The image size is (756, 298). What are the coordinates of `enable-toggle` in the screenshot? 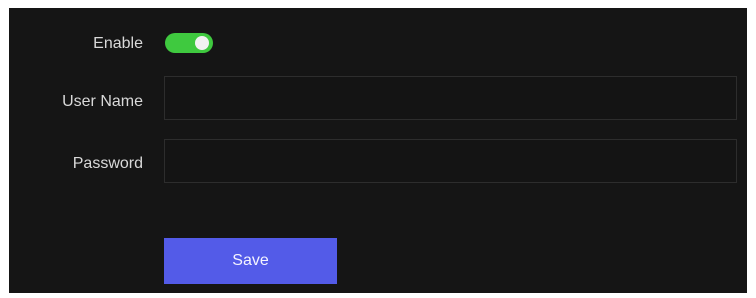 It's located at (189, 43).